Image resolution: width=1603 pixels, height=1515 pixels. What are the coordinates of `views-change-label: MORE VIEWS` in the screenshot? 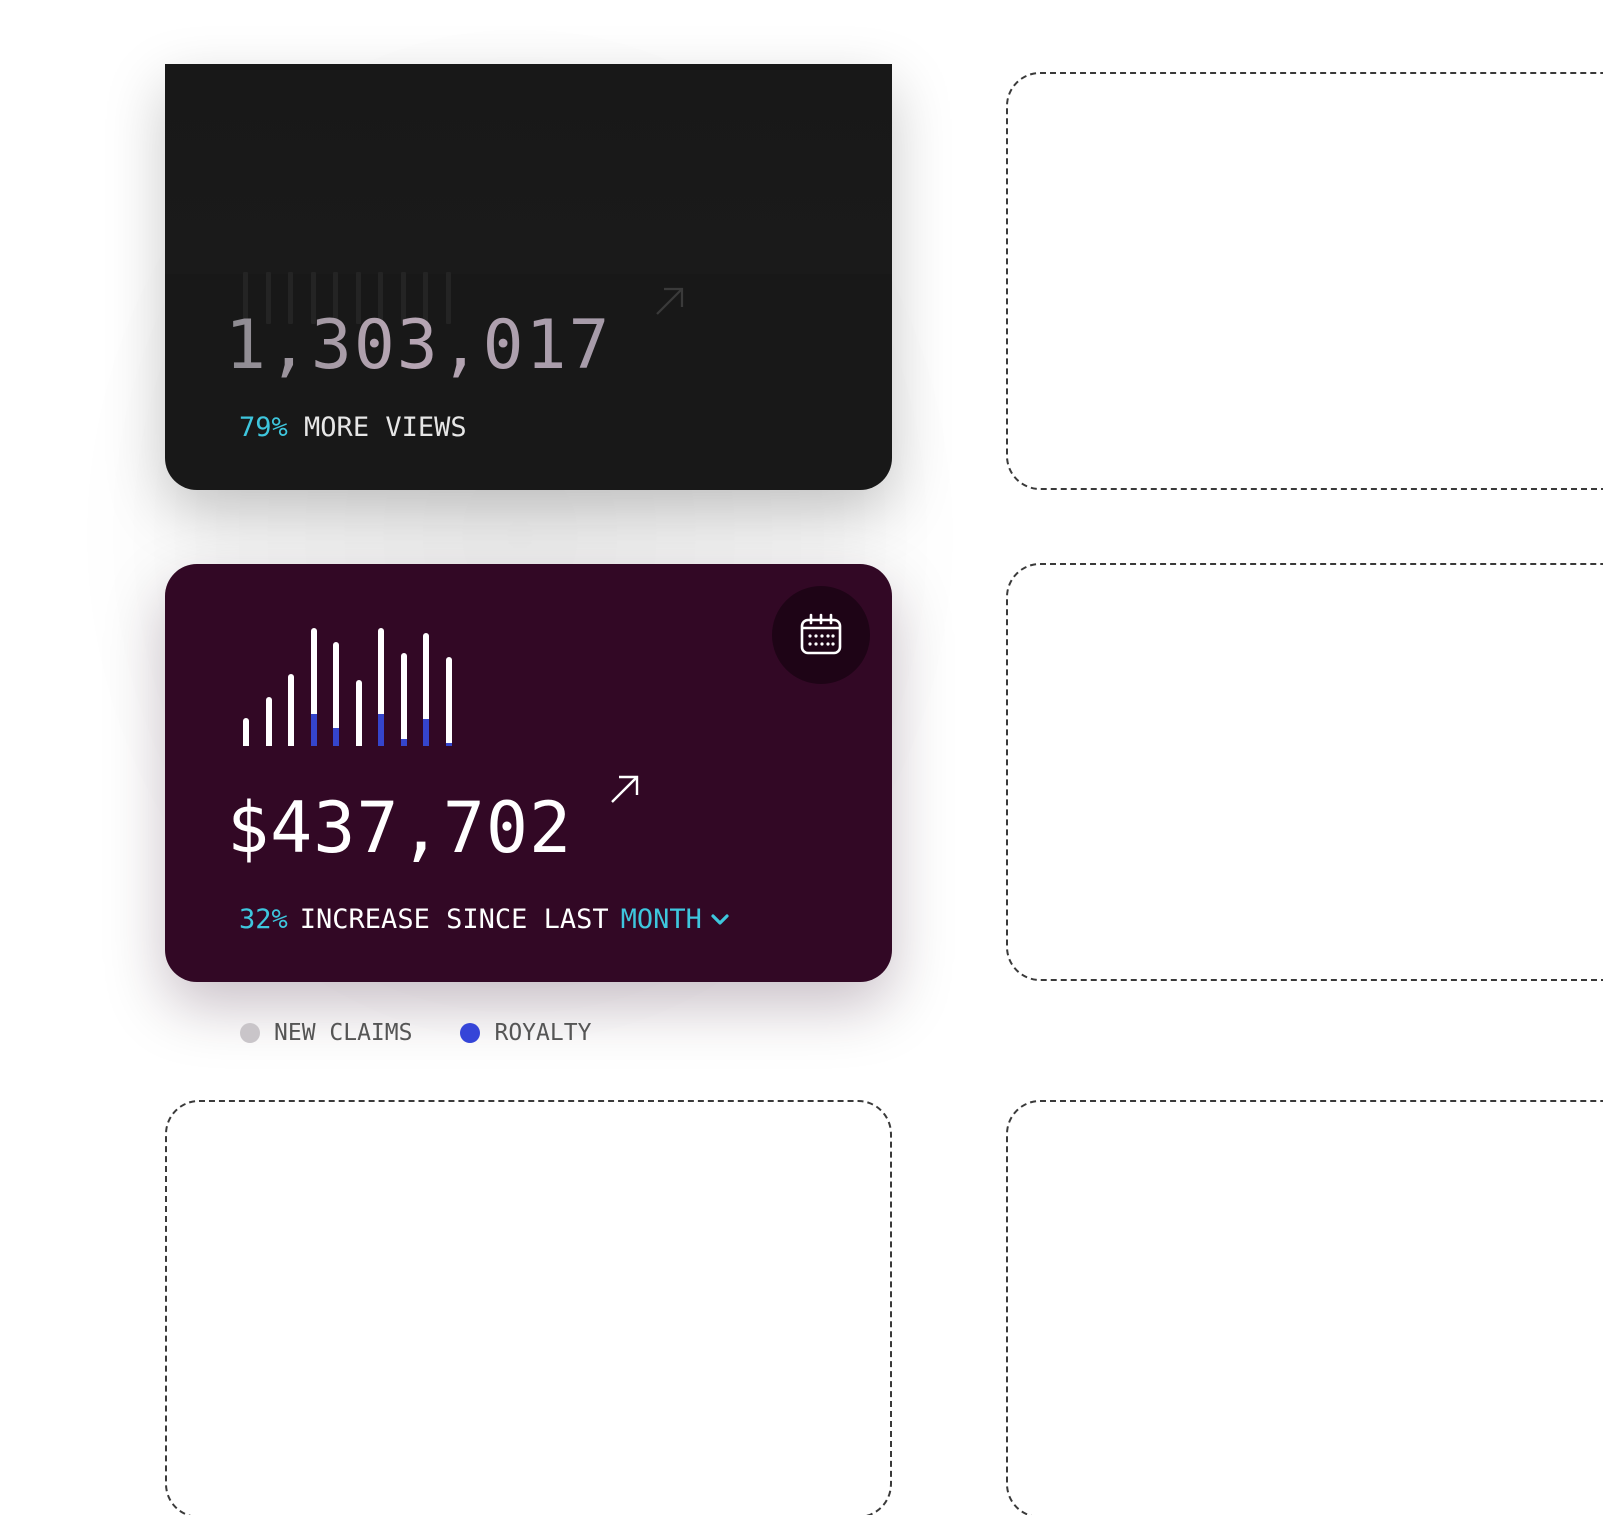 It's located at (385, 427).